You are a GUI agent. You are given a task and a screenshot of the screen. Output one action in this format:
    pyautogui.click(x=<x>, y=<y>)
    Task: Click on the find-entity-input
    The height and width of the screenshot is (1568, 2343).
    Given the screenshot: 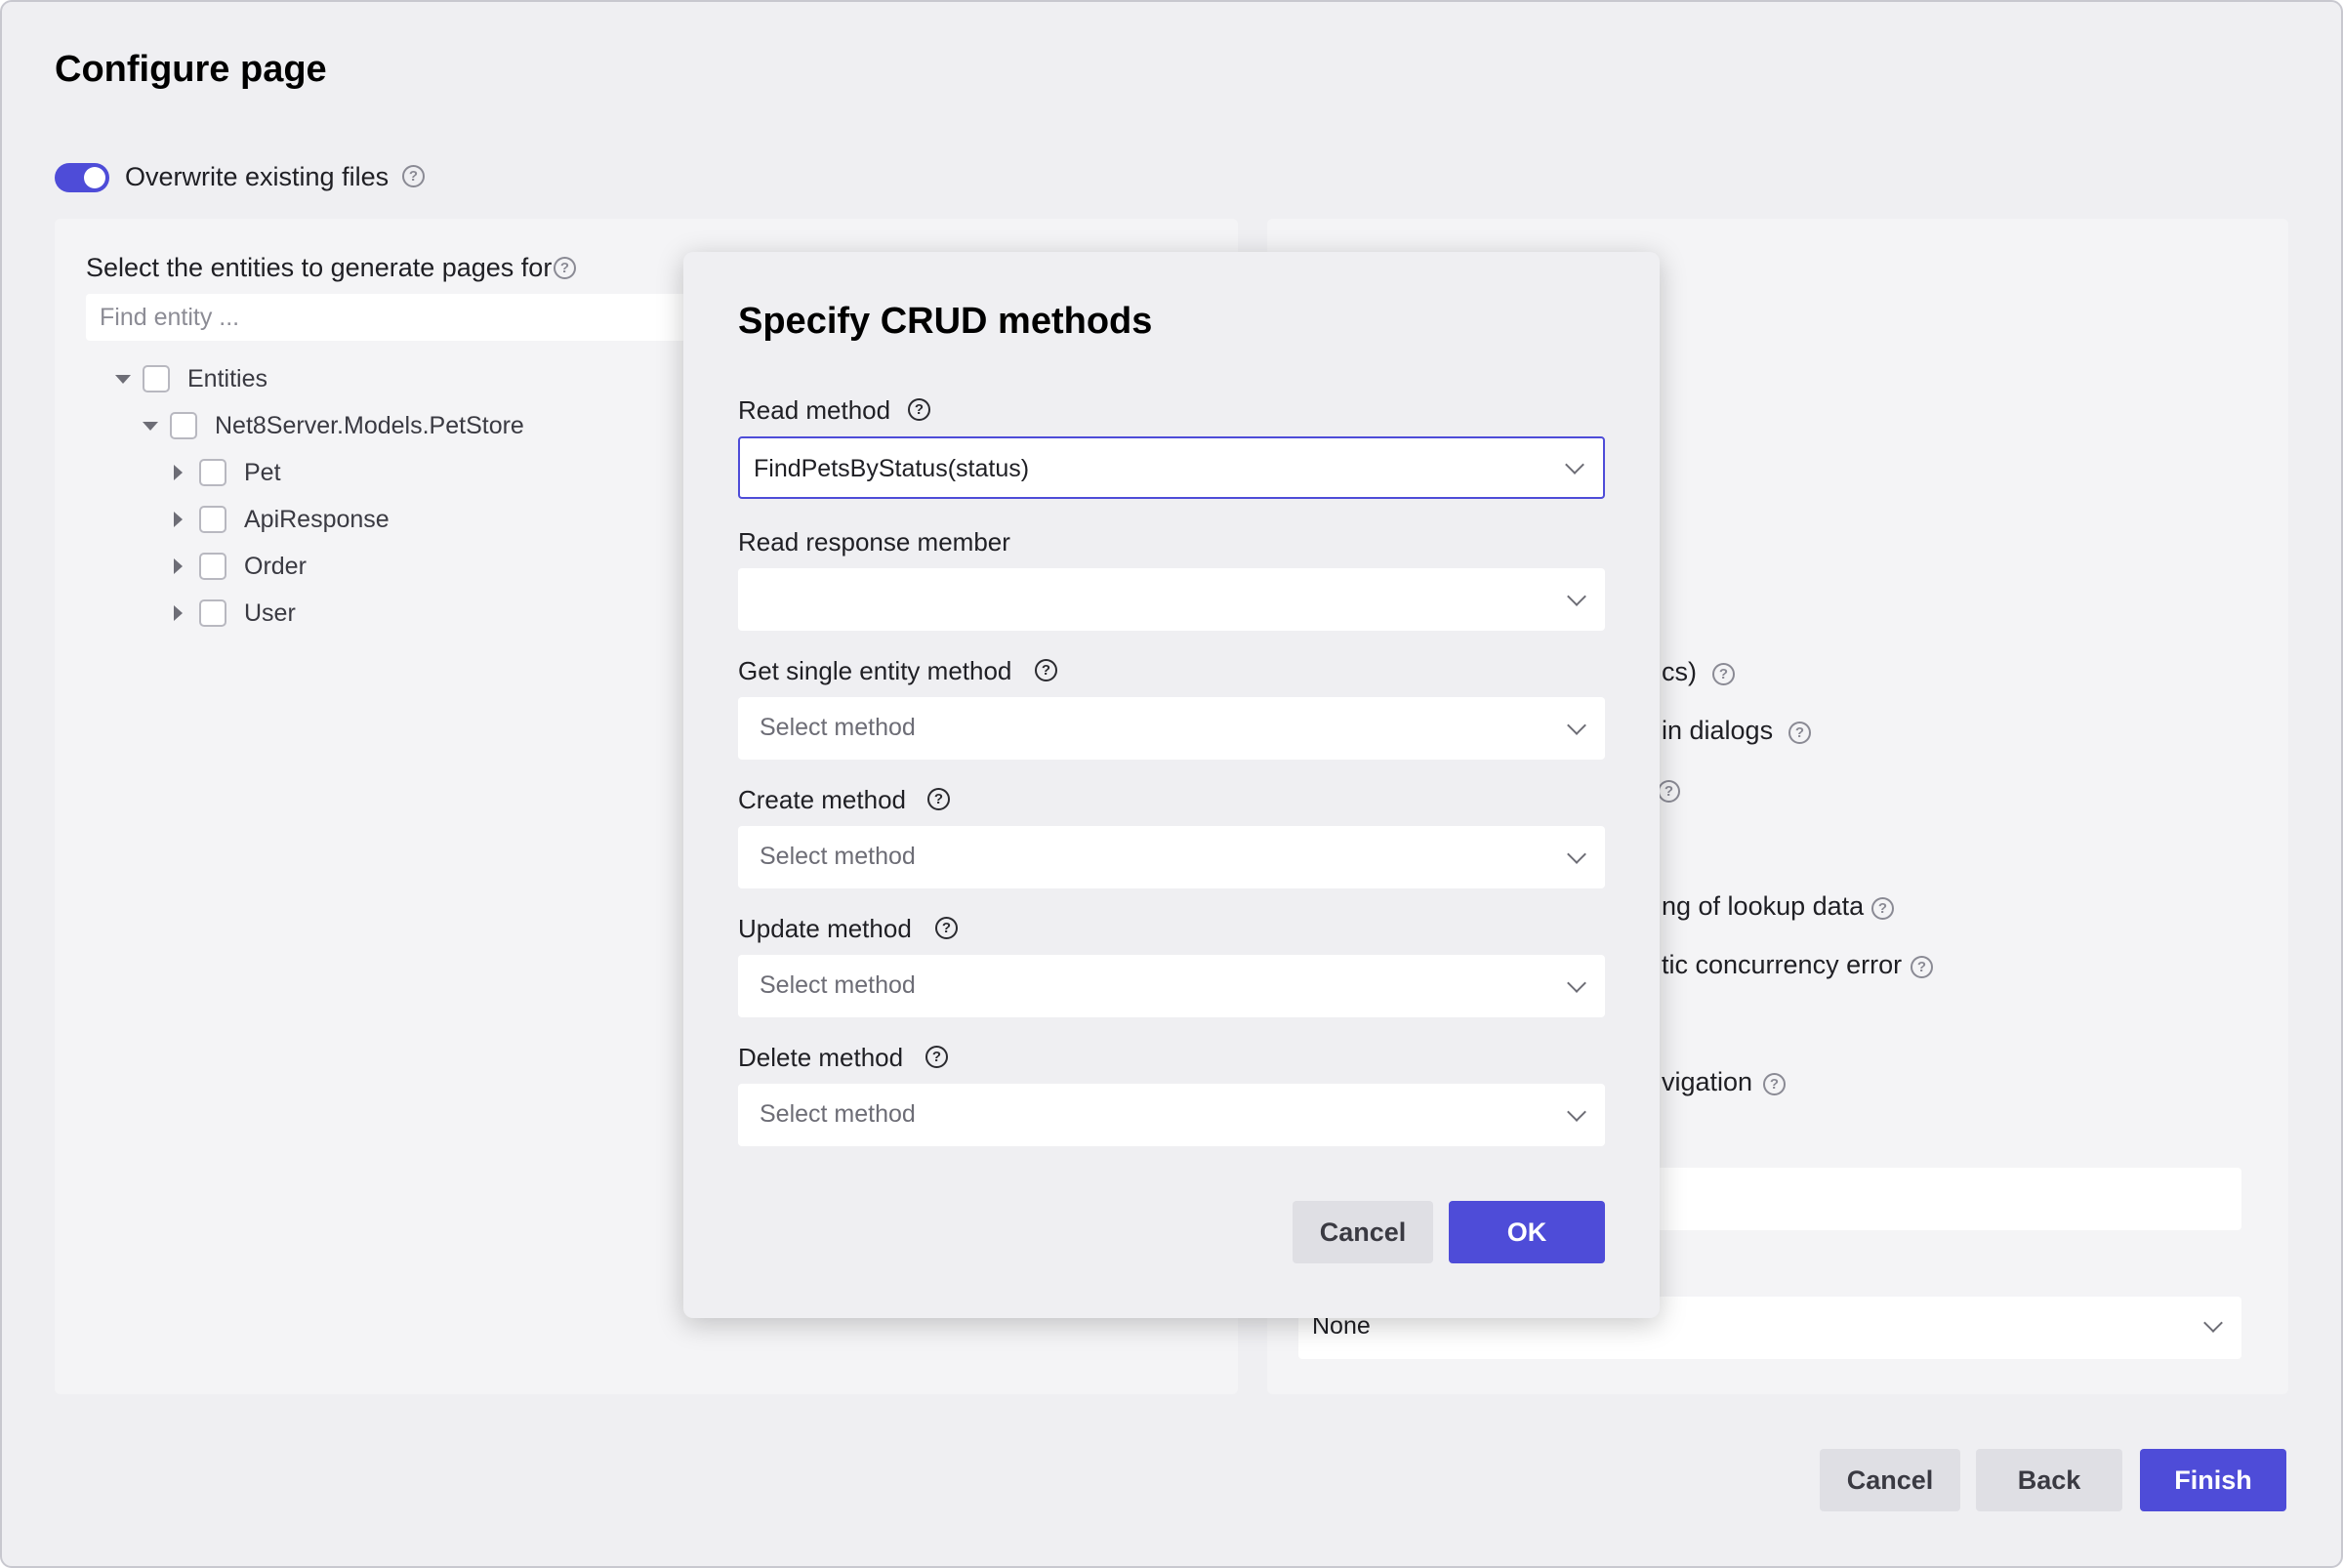 What is the action you would take?
    pyautogui.click(x=398, y=317)
    